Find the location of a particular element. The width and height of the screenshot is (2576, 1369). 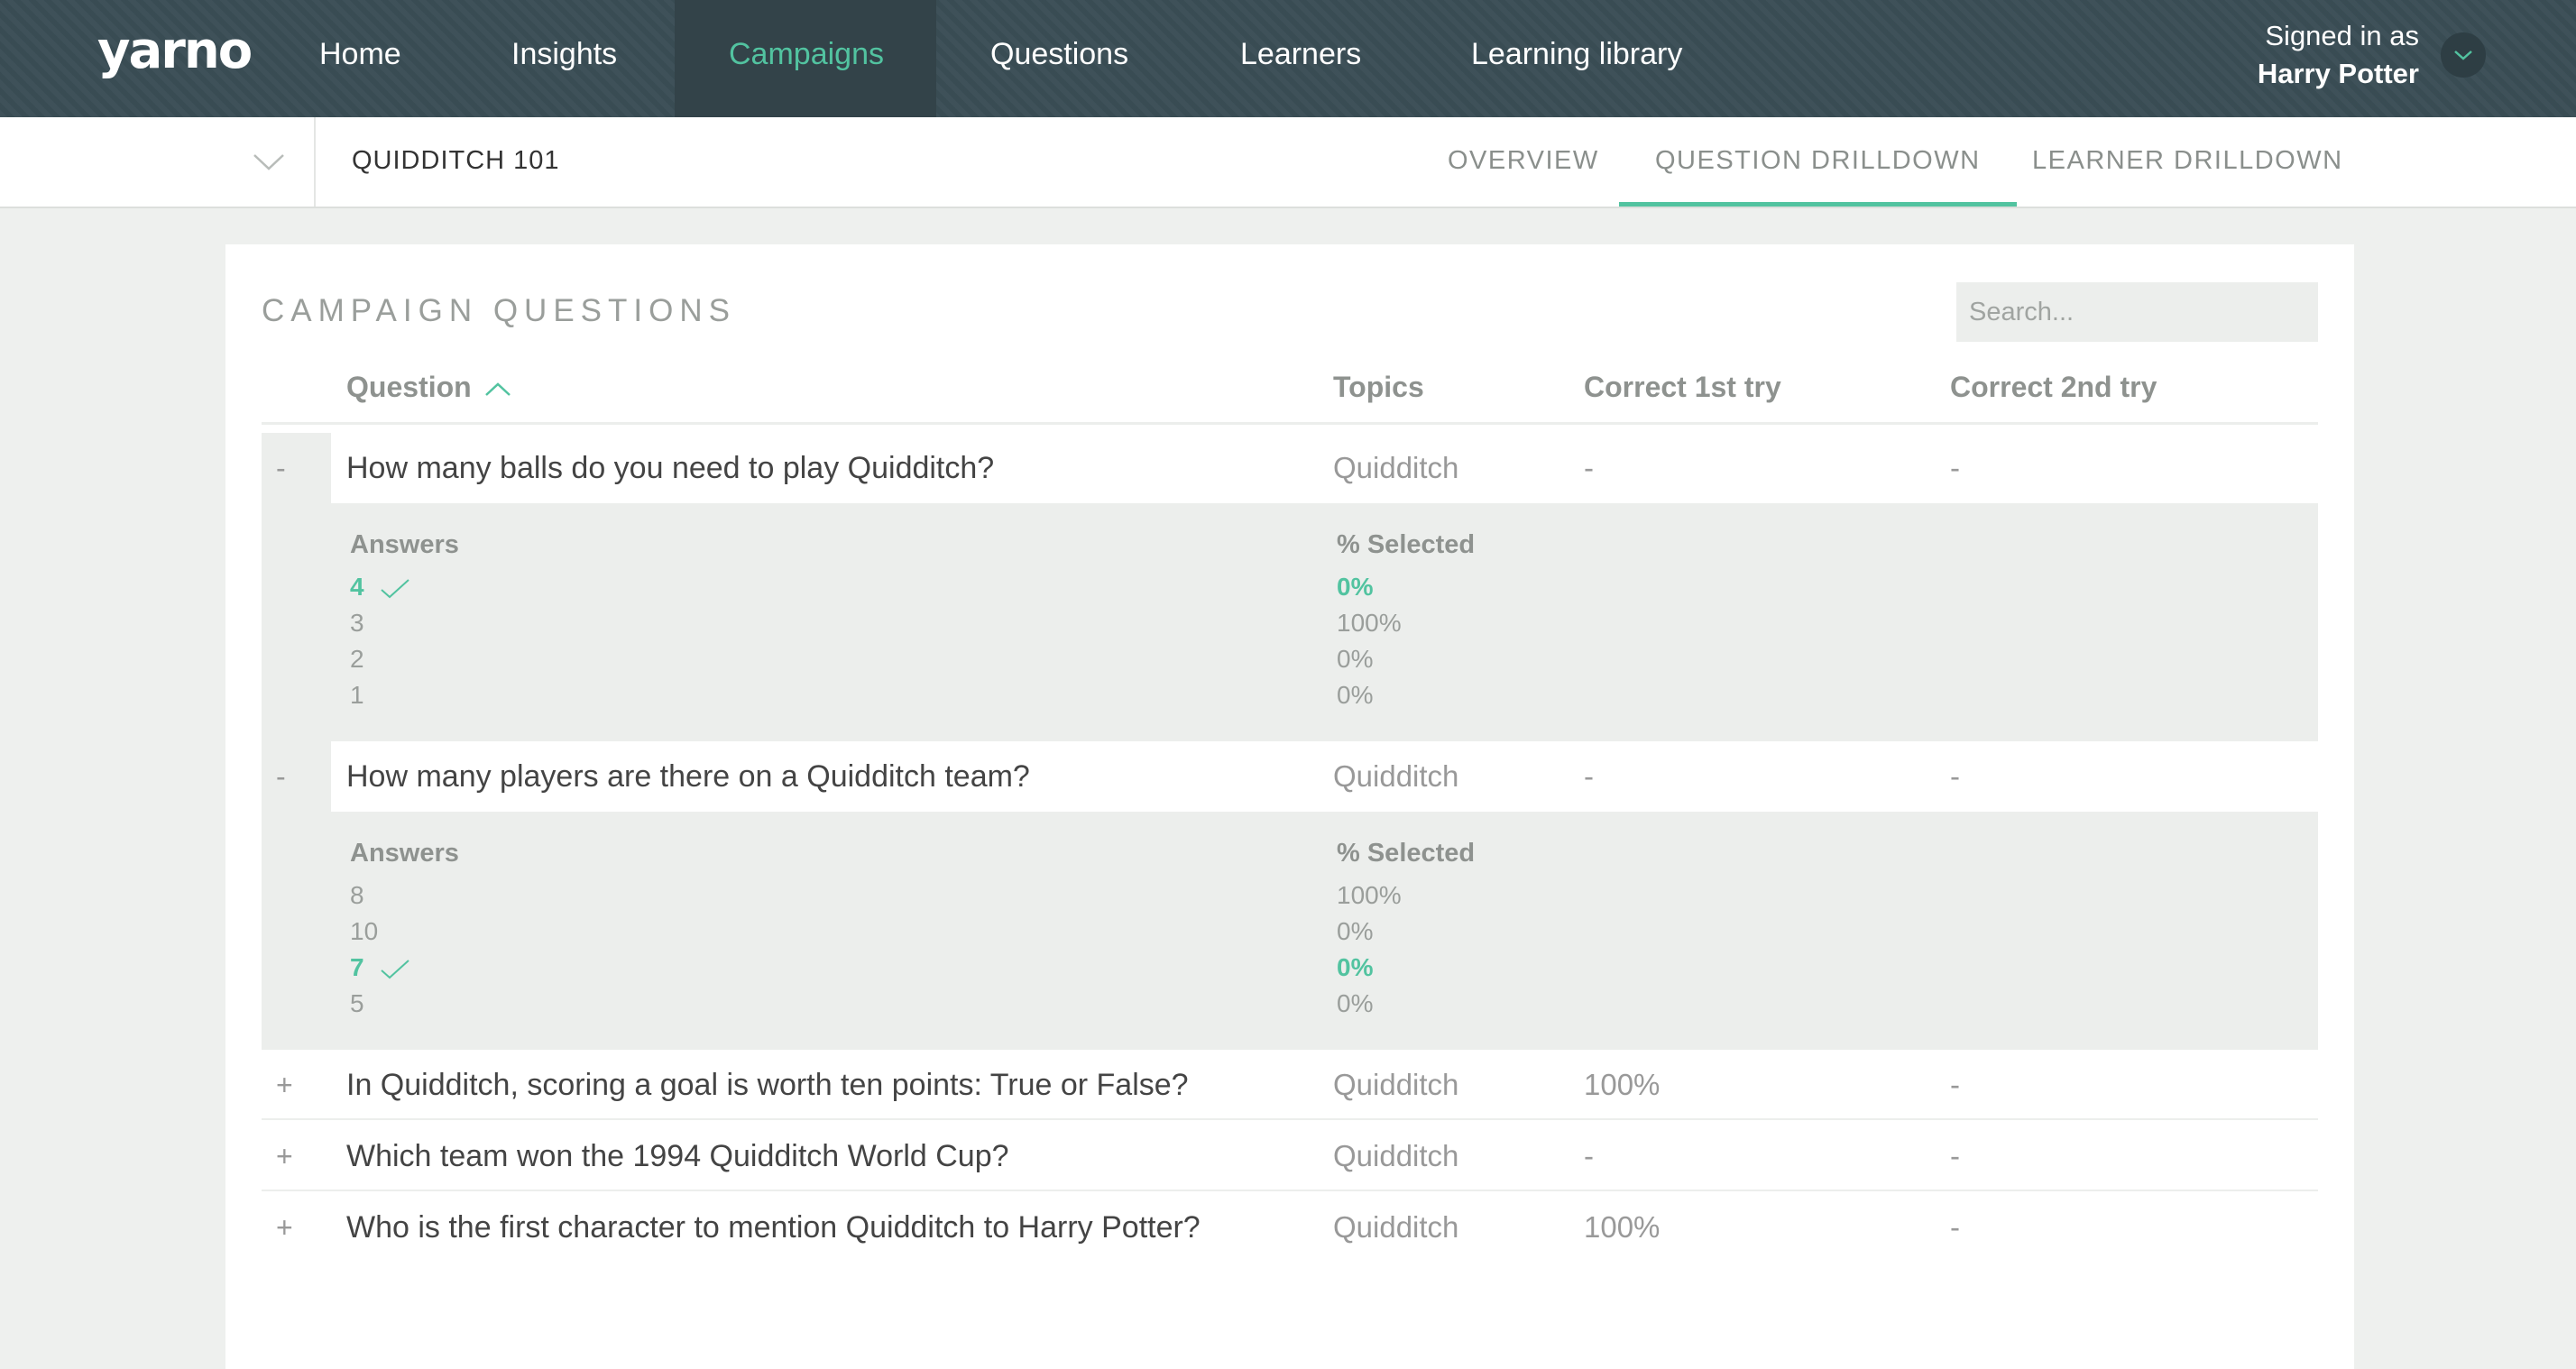

answer-option: 2 is located at coordinates (357, 659).